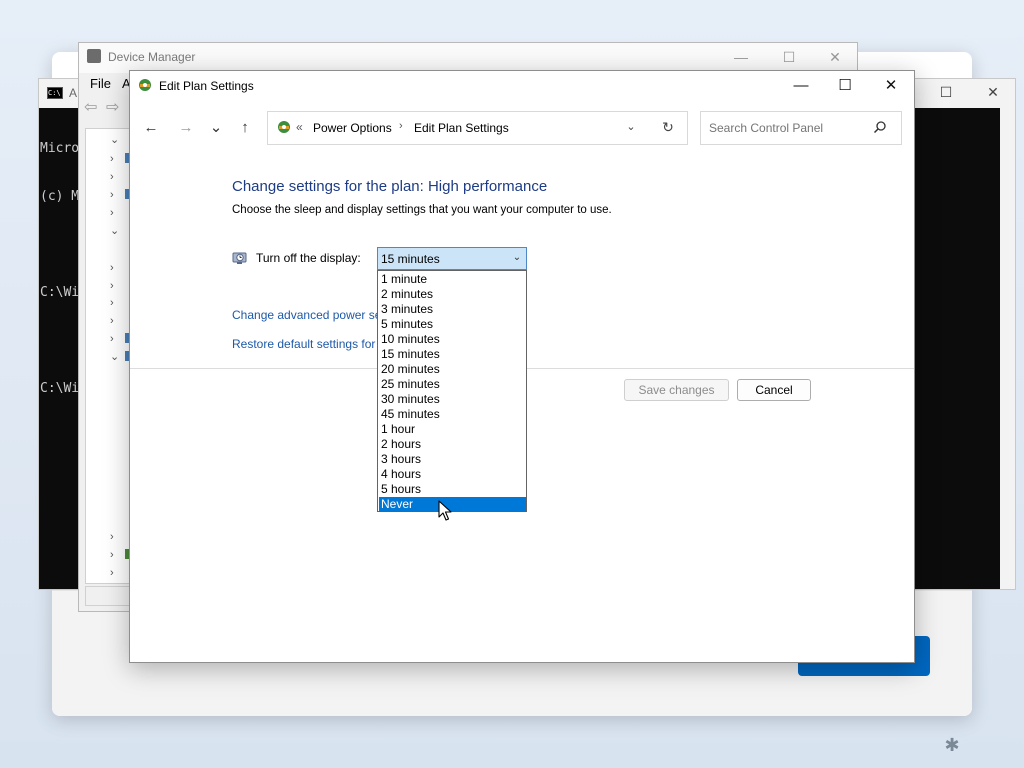 The height and width of the screenshot is (768, 1024). I want to click on display-clock-icon, so click(239, 258).